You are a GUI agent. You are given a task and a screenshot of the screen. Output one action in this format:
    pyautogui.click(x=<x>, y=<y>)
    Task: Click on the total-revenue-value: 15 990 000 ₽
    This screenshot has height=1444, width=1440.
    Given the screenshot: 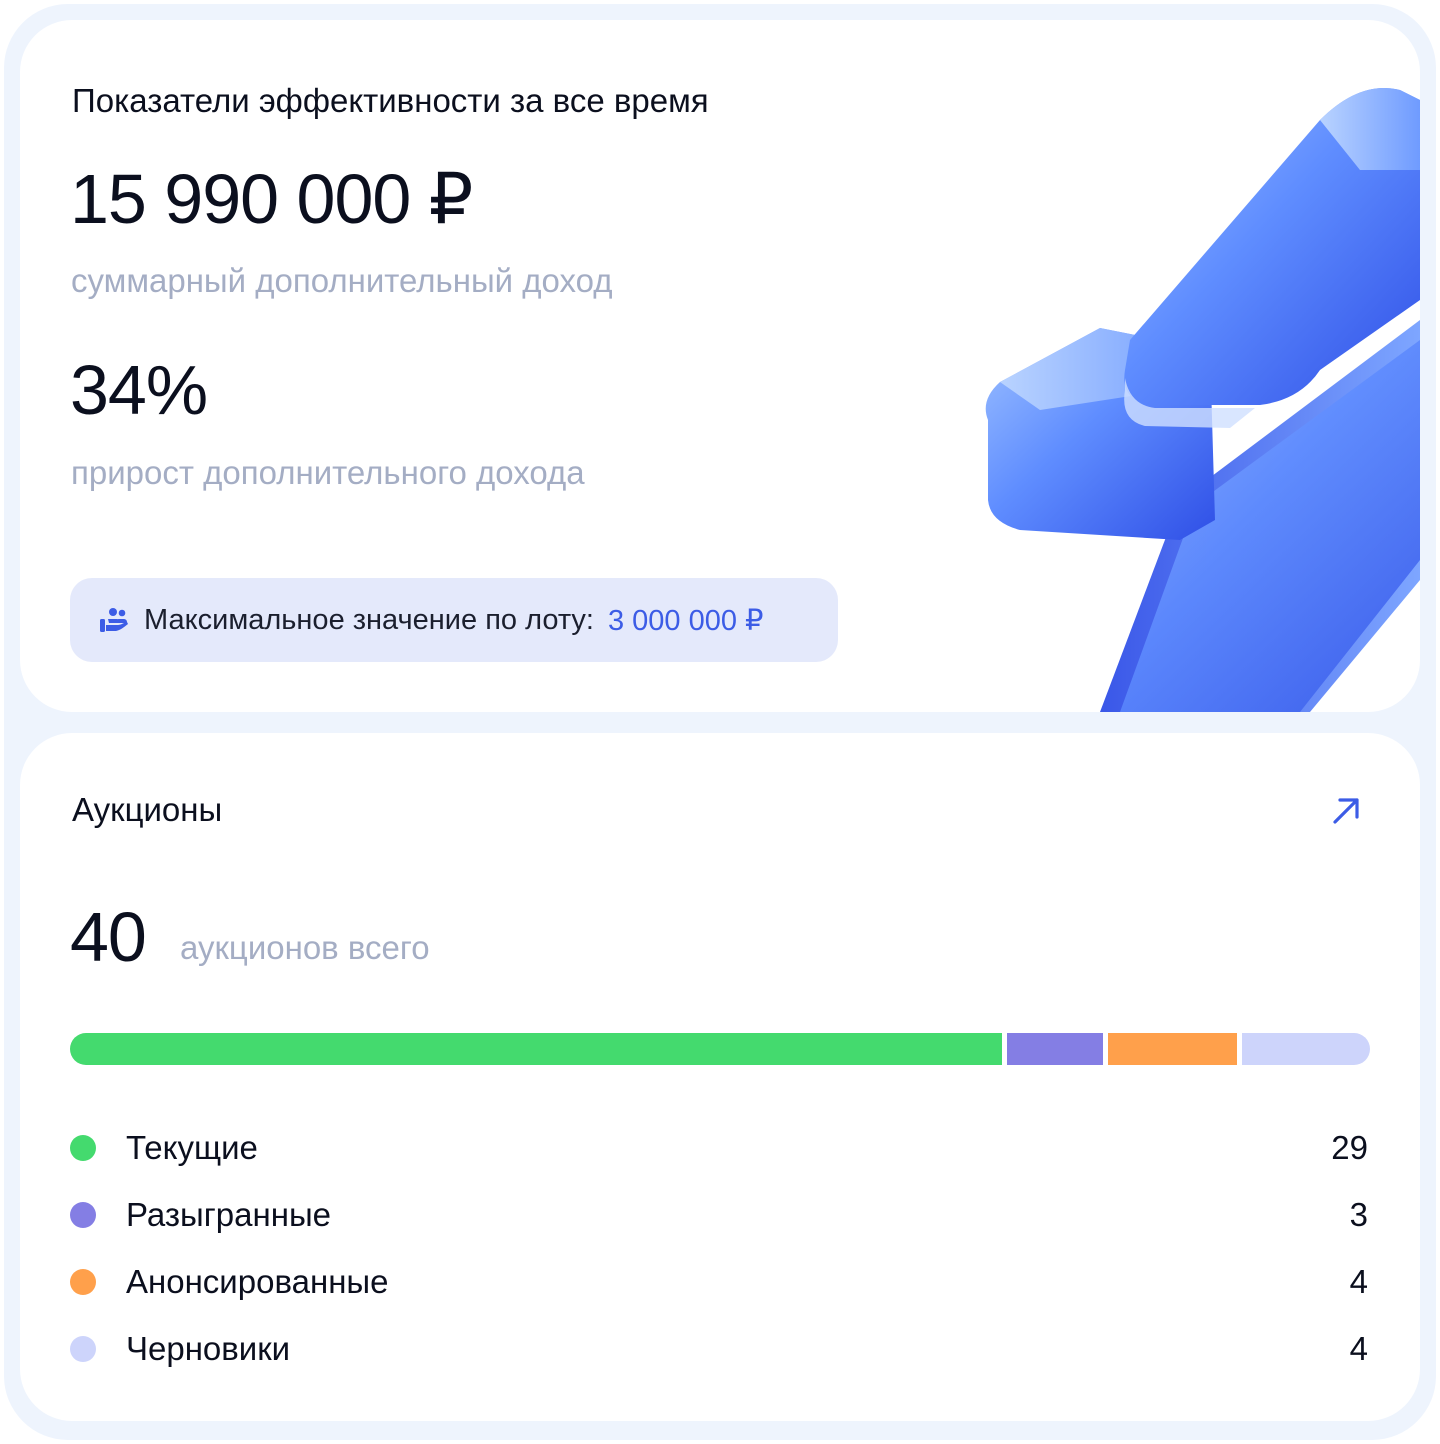 What is the action you would take?
    pyautogui.click(x=271, y=199)
    